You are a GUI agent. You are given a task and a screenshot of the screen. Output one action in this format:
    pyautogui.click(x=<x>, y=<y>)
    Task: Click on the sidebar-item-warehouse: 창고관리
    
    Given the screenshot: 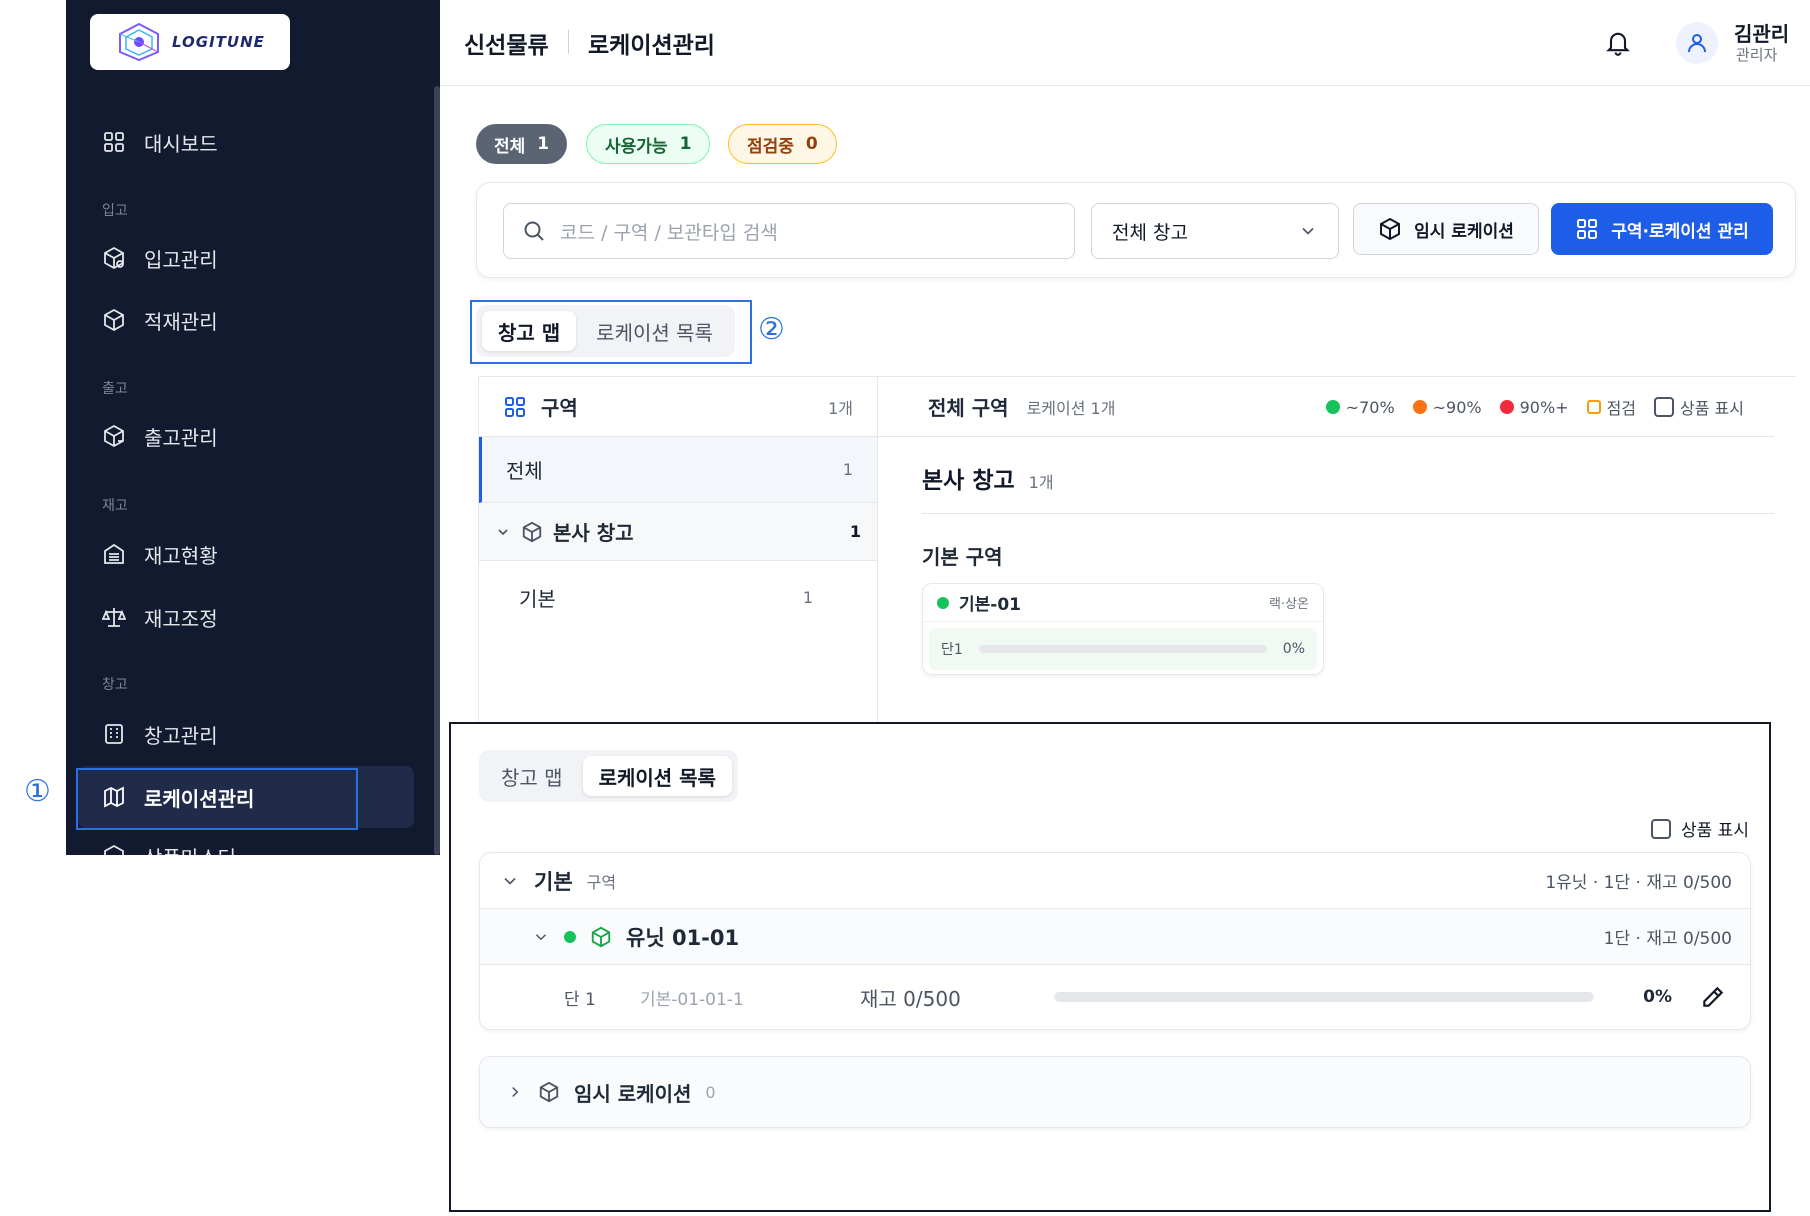 What is the action you would take?
    pyautogui.click(x=160, y=734)
    